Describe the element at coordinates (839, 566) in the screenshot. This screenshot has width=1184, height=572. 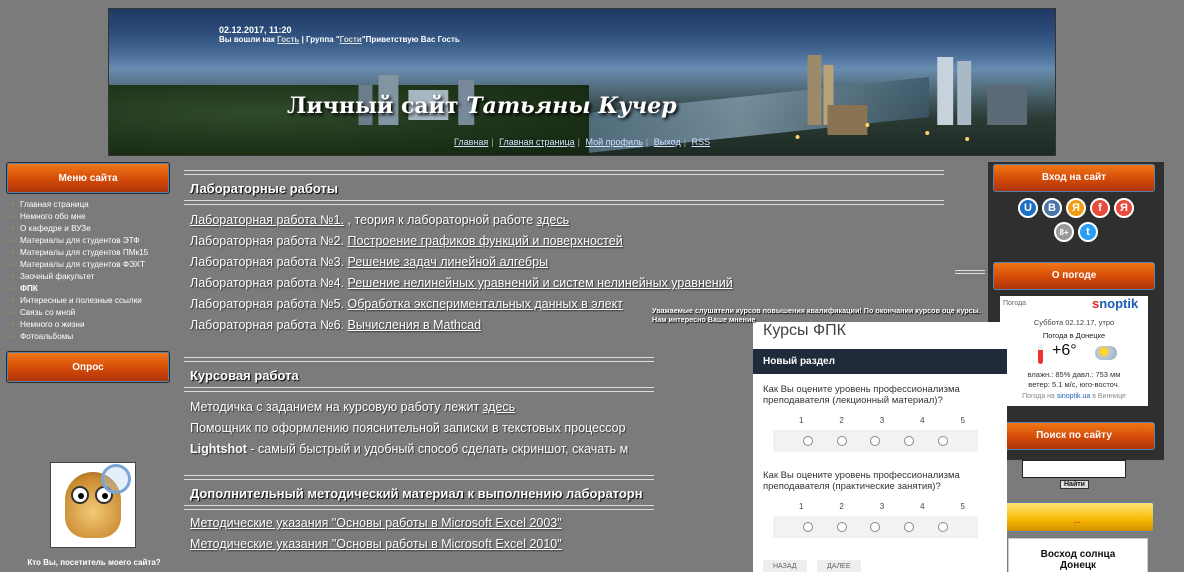
I see `form-next-button: ДАЛЕЕ` at that location.